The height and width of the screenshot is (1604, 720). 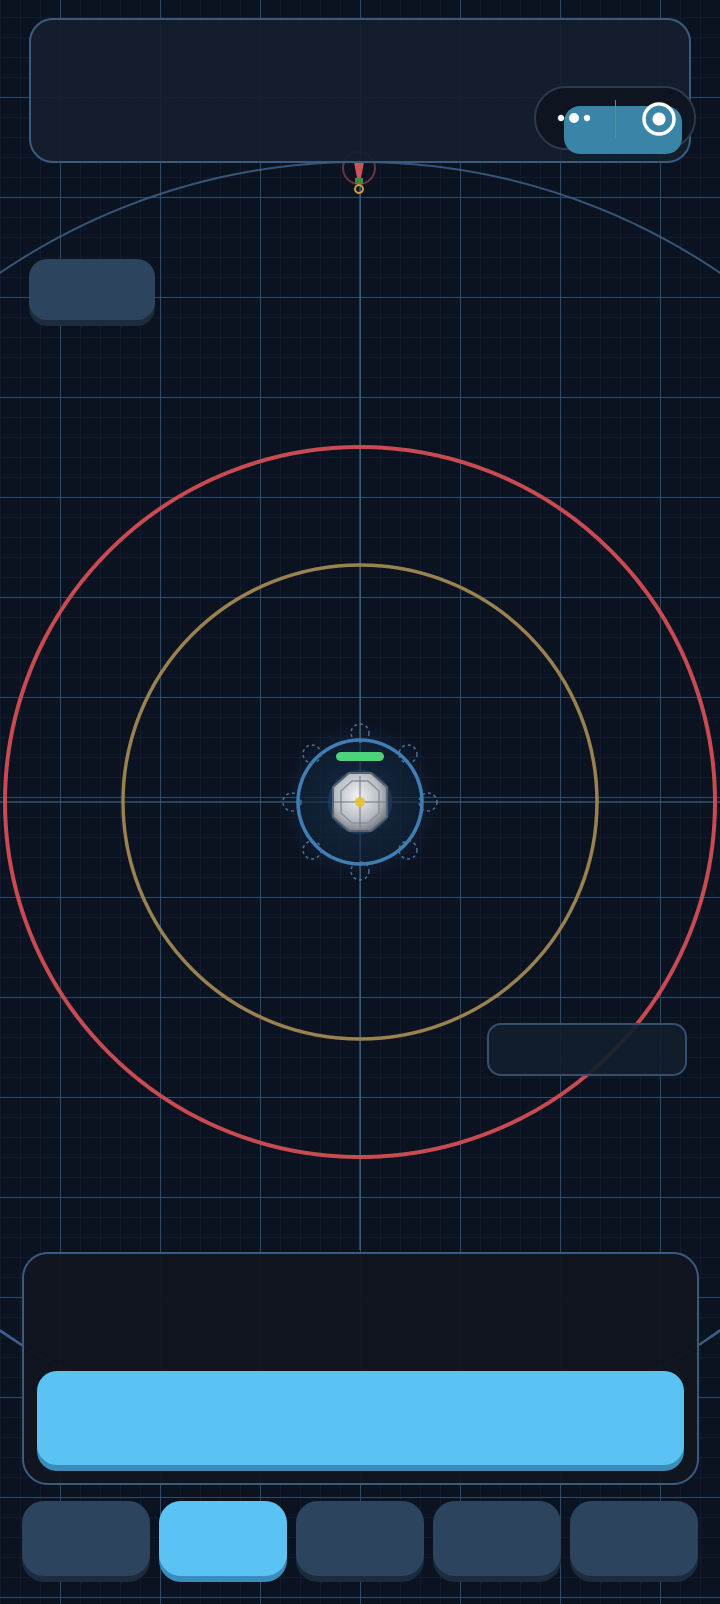 I want to click on capsule-divider, so click(x=615, y=119).